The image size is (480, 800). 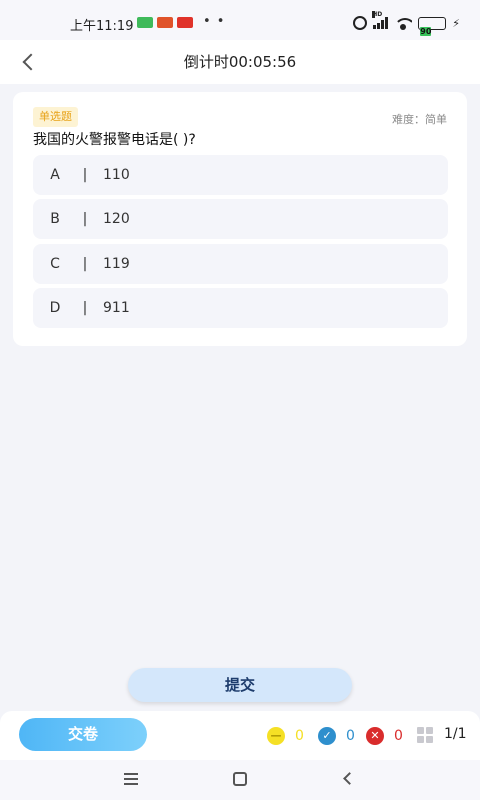 What do you see at coordinates (102, 26) in the screenshot?
I see `status-time: 上午11:19` at bounding box center [102, 26].